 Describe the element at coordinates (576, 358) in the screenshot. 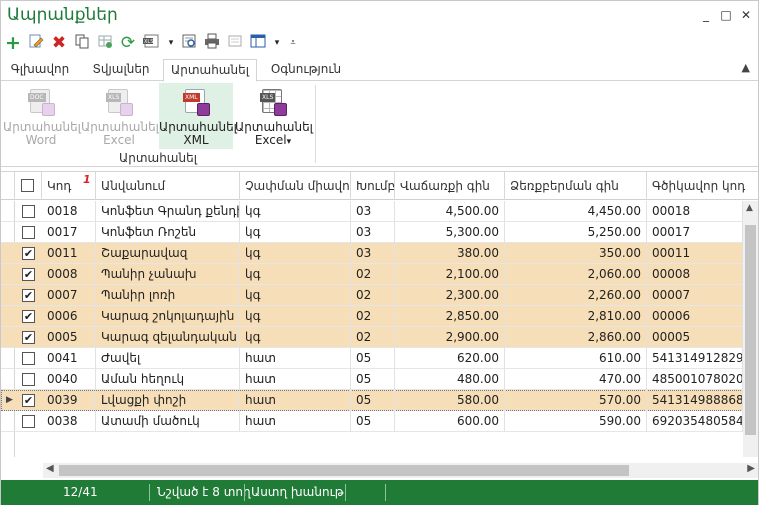

I see `cell-purchase-price: 610.00` at that location.